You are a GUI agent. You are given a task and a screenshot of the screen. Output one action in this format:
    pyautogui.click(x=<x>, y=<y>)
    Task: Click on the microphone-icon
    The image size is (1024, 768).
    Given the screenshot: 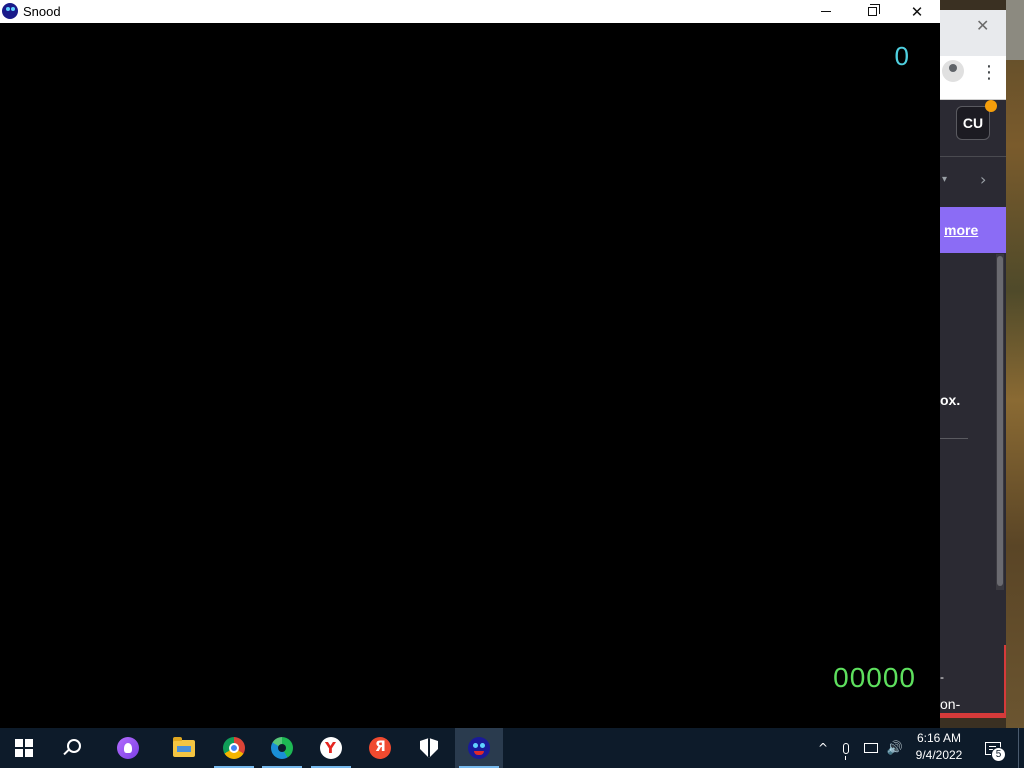 What is the action you would take?
    pyautogui.click(x=846, y=748)
    